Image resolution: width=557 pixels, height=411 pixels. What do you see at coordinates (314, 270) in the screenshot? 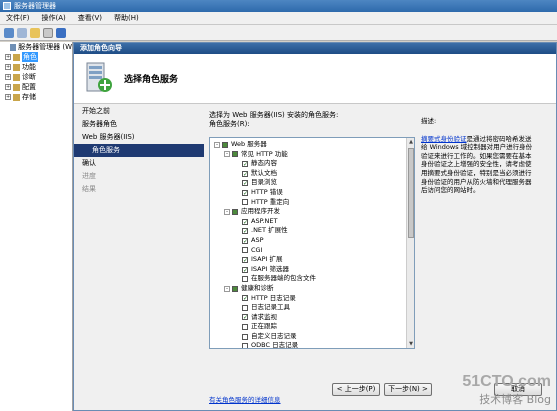
I see `role-service-item: ✓ ISAPI 筛选器` at bounding box center [314, 270].